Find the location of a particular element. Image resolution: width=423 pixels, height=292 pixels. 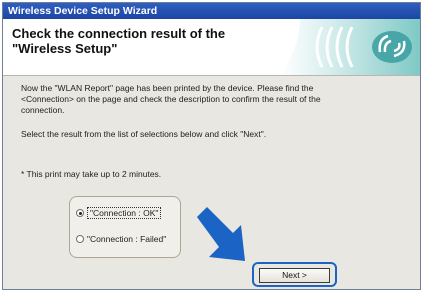

next-button: Next > is located at coordinates (294, 275).